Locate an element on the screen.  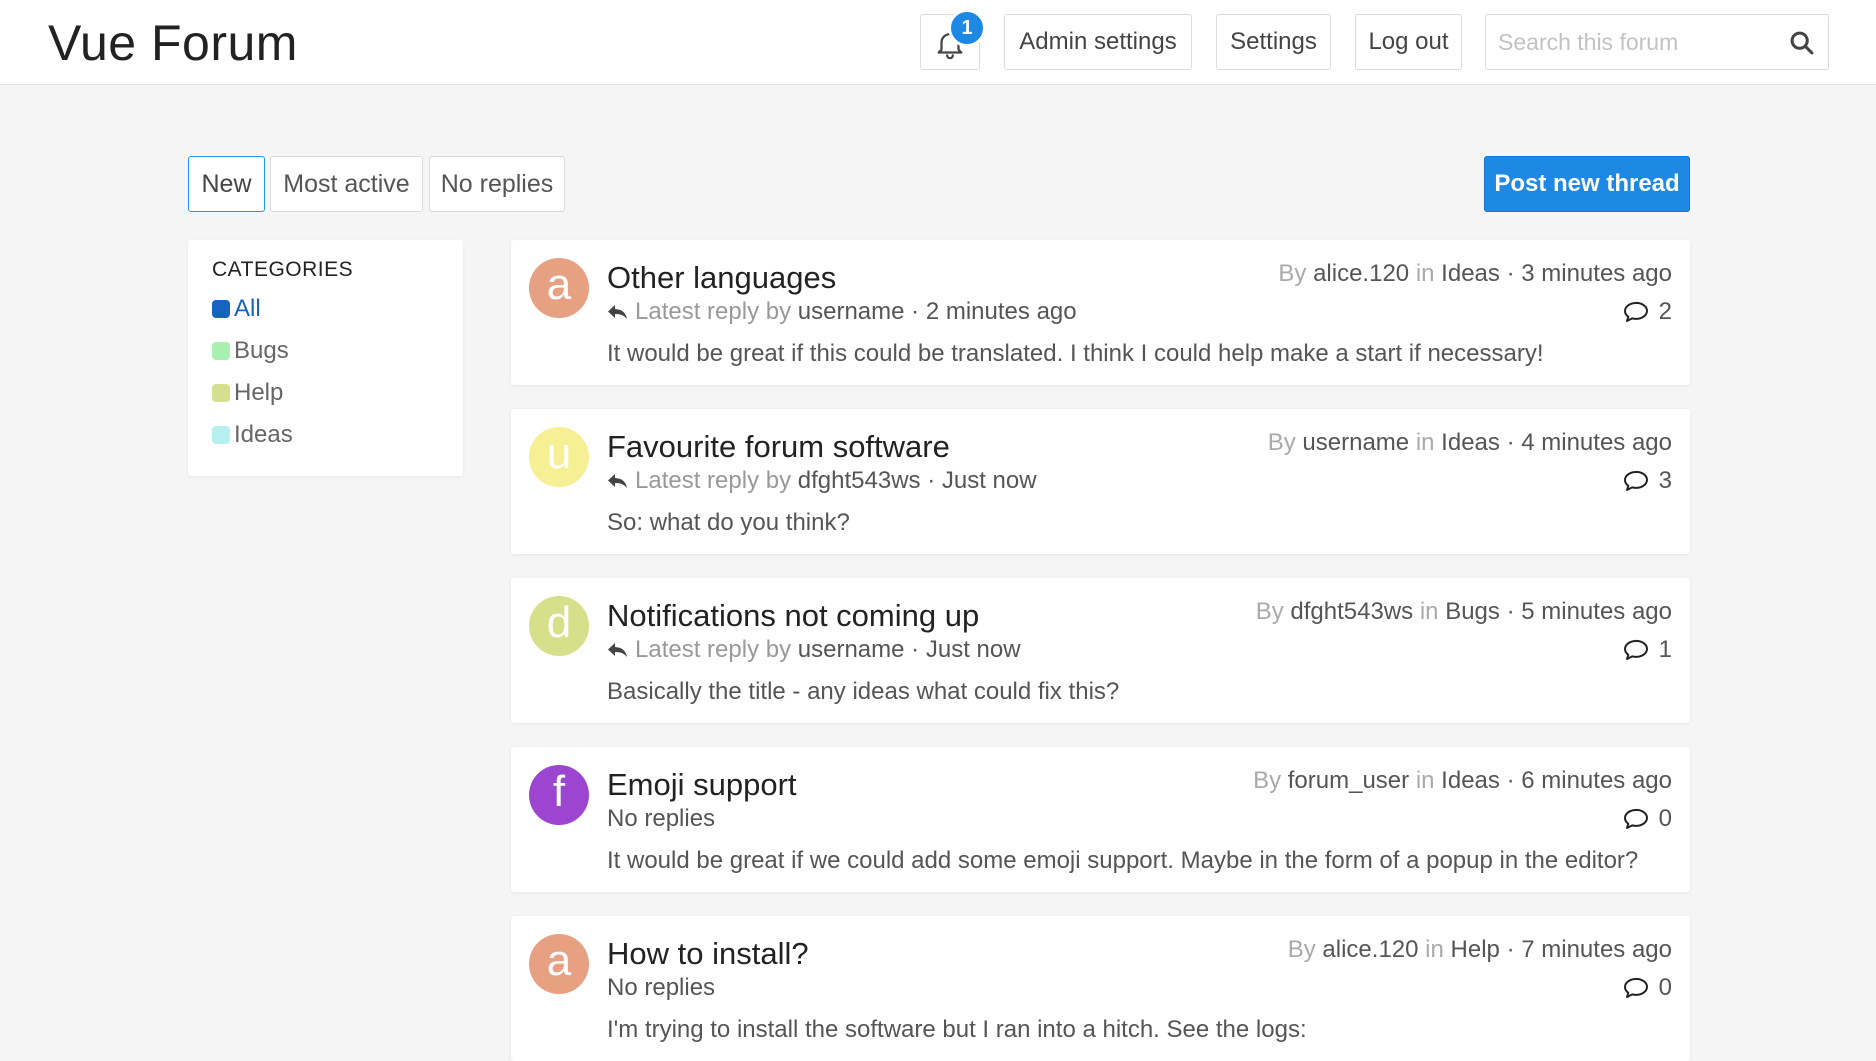
category-label: Help is located at coordinates (259, 392).